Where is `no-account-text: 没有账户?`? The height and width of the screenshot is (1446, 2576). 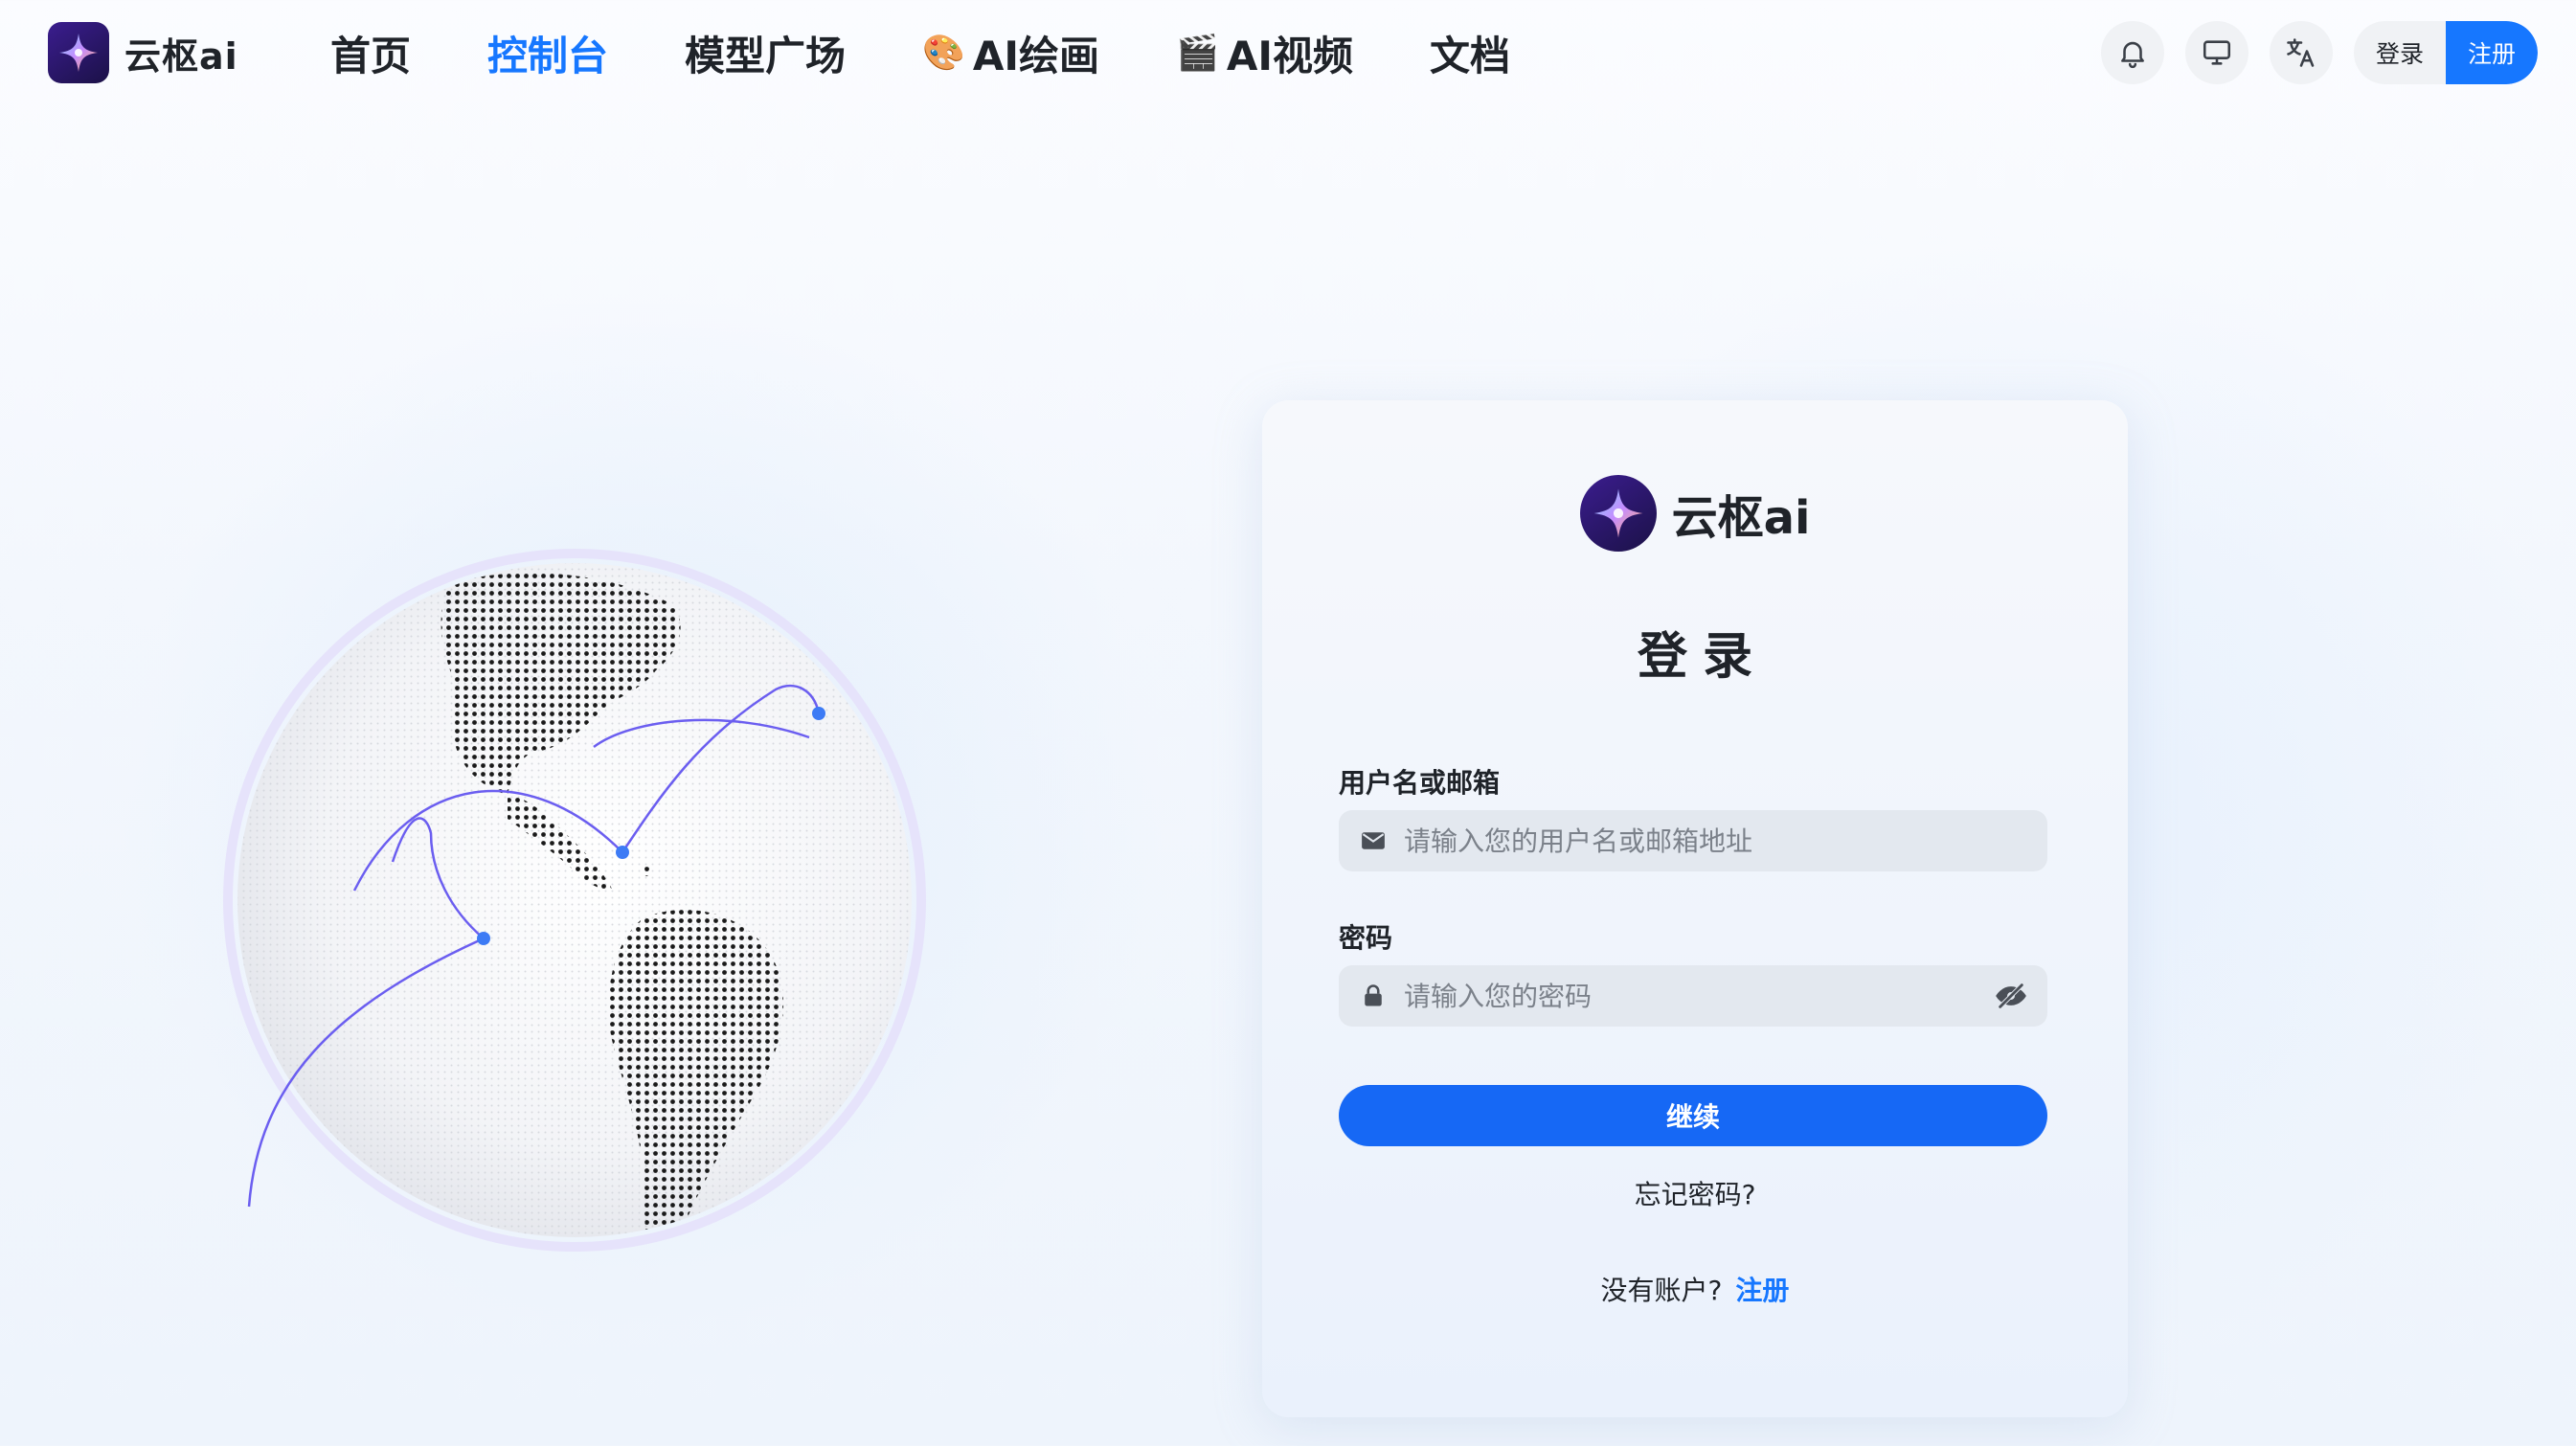 no-account-text: 没有账户? is located at coordinates (1661, 1291).